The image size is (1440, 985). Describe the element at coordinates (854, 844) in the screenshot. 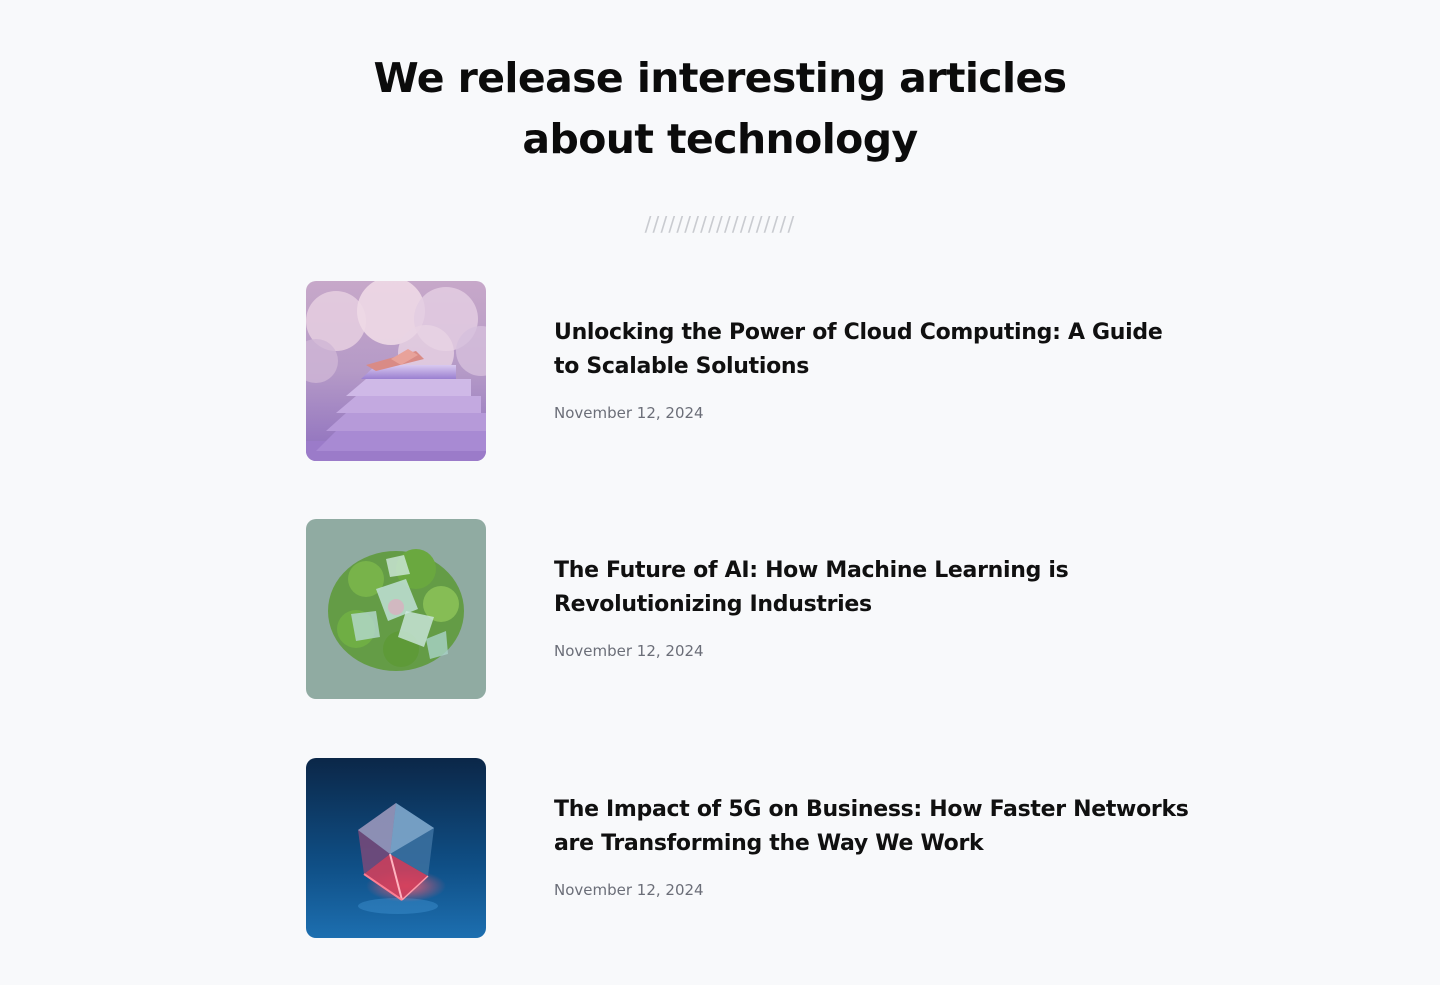

I see `article-title-line-2: are Transforming the Way We Work` at that location.